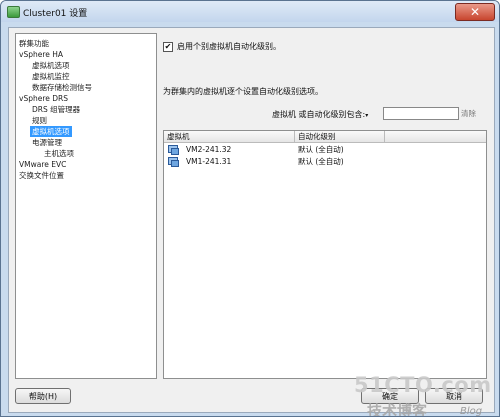 This screenshot has width=500, height=417. I want to click on filter-label: 虚拟机 或自动化级别包含:, so click(319, 114).